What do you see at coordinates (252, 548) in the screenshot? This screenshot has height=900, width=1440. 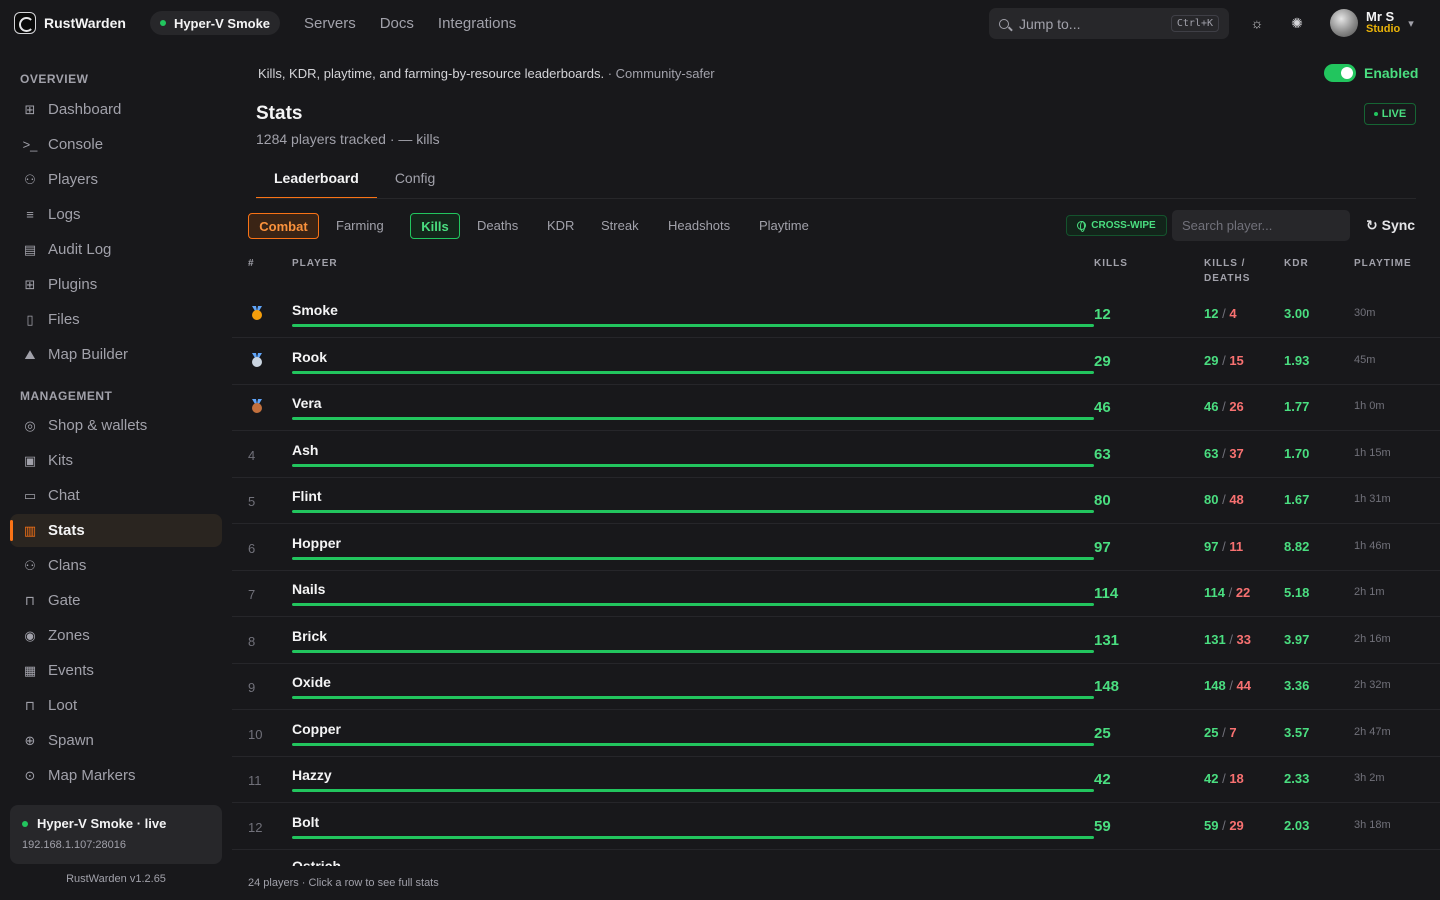 I see `rank-number: 6` at bounding box center [252, 548].